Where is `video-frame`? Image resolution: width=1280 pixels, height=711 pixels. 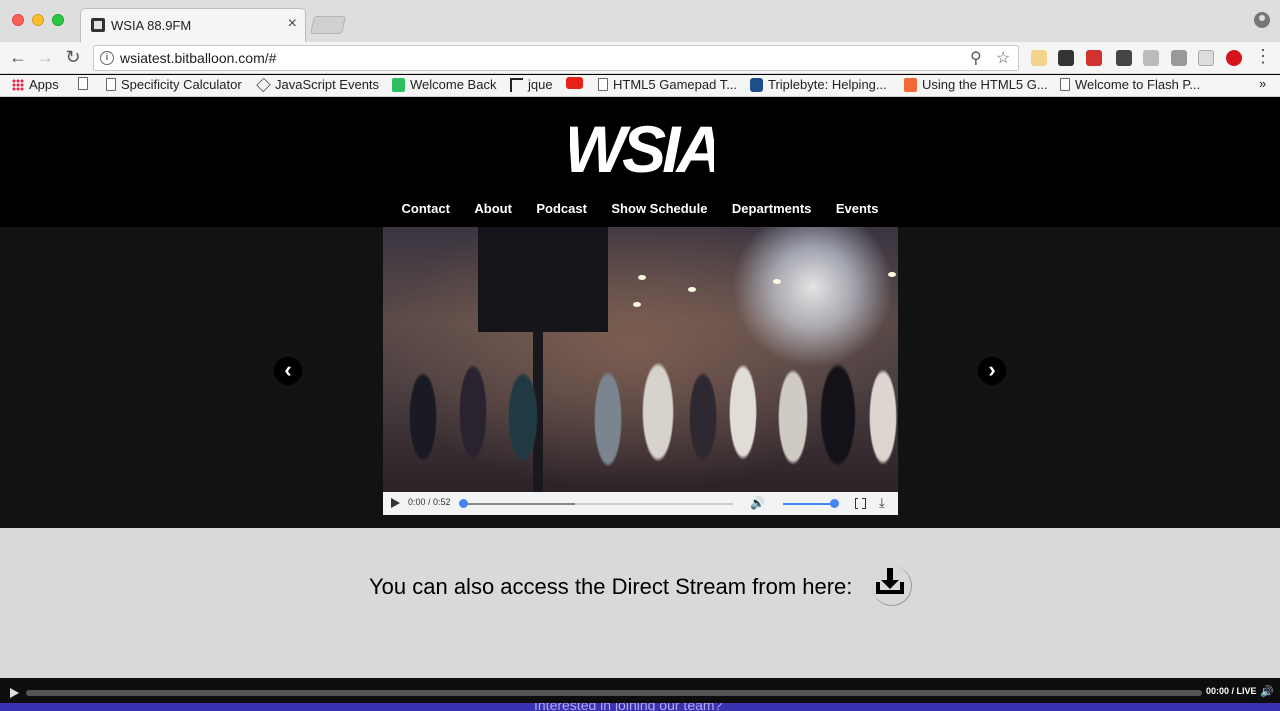 video-frame is located at coordinates (640, 359).